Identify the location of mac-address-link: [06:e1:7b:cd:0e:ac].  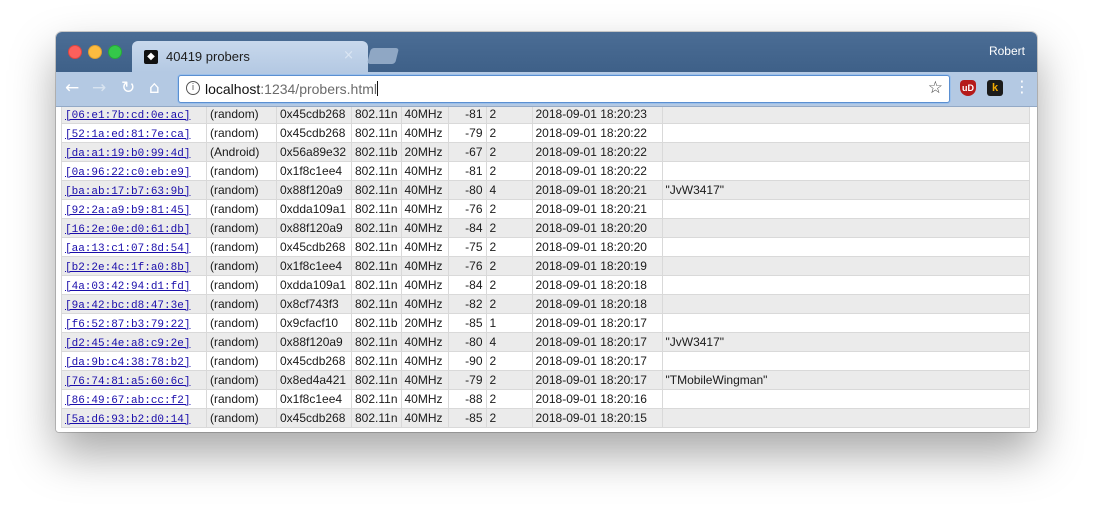
(127, 116).